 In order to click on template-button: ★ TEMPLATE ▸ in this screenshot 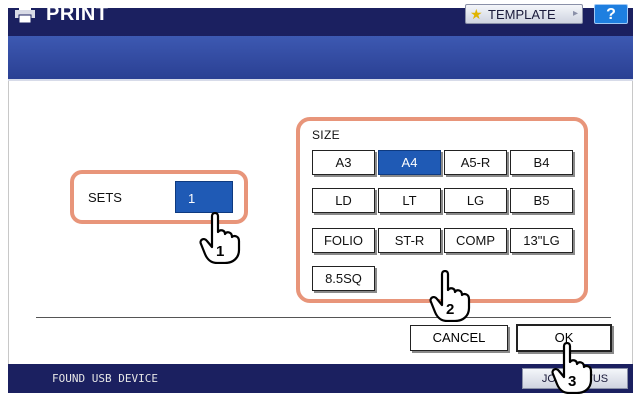, I will do `click(524, 14)`.